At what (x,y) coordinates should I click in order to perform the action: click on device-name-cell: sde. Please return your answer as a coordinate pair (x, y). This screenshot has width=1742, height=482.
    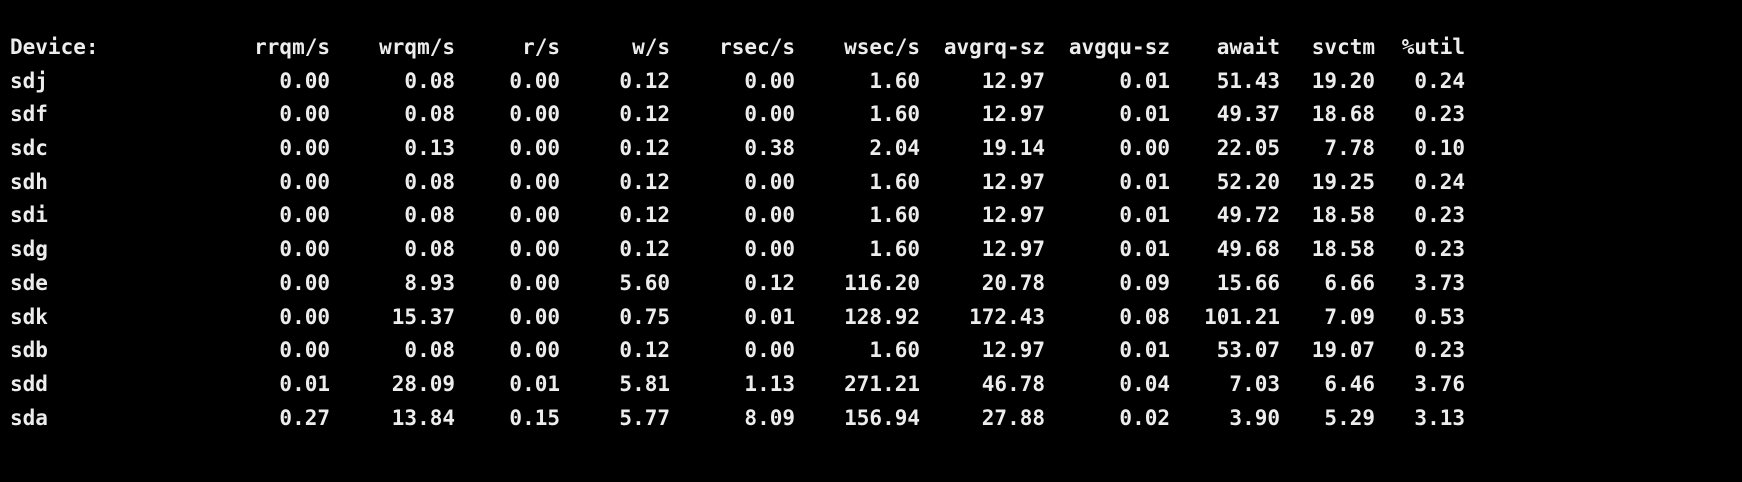
    Looking at the image, I should click on (29, 282).